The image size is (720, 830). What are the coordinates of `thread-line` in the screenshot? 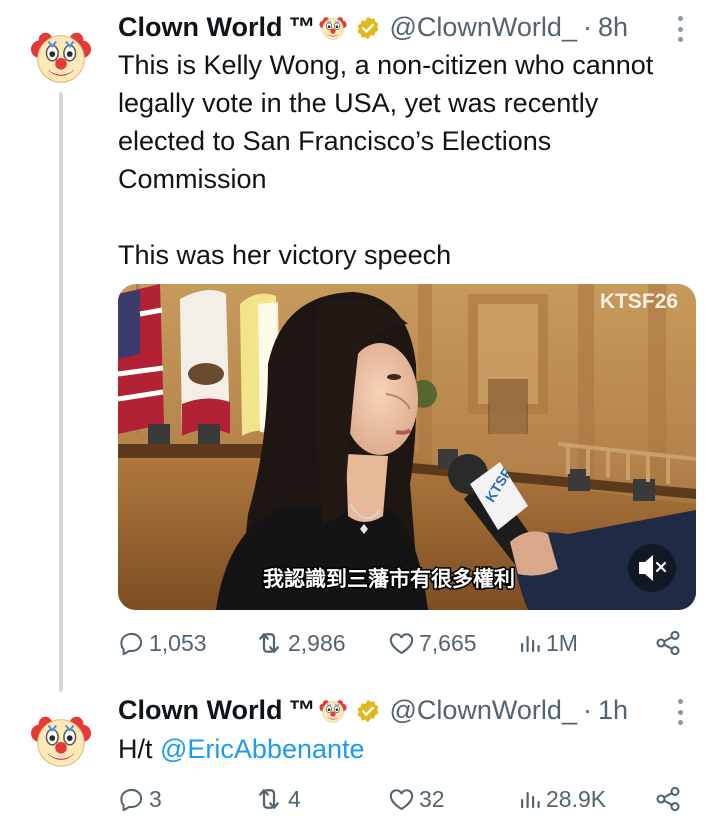 It's located at (61, 392).